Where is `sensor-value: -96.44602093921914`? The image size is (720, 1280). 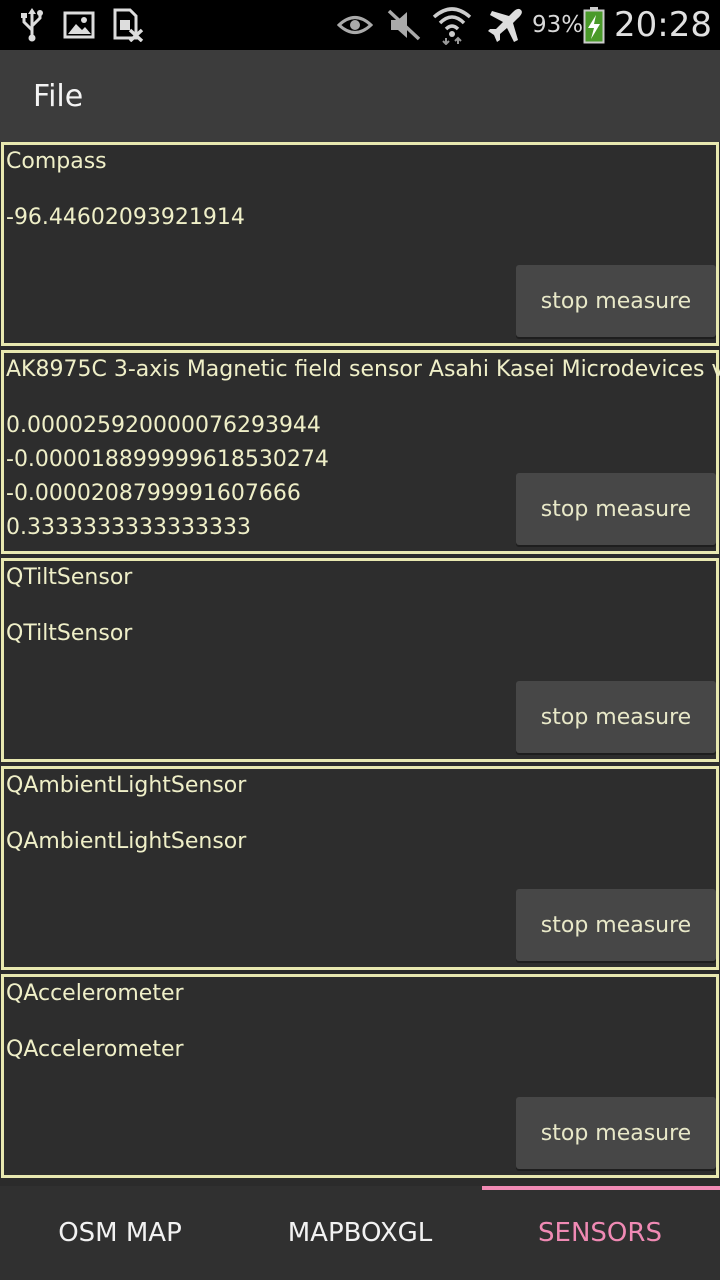
sensor-value: -96.44602093921914 is located at coordinates (125, 217).